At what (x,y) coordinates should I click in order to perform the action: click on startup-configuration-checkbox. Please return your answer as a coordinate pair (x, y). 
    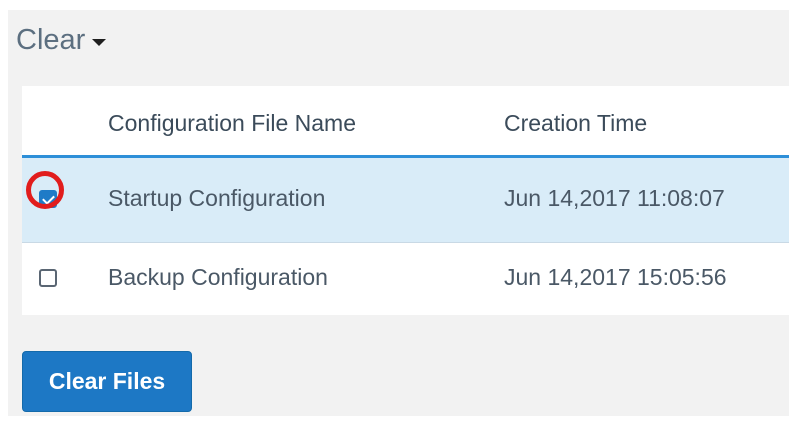
    Looking at the image, I should click on (48, 199).